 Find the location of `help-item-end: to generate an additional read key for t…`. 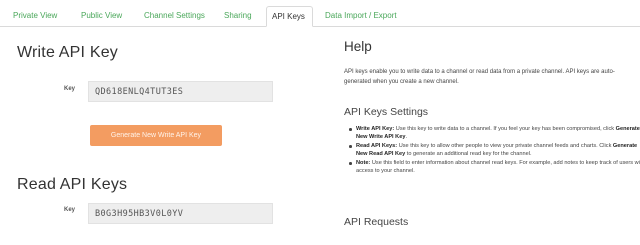

help-item-end: to generate an additional read key for t… is located at coordinates (468, 154).